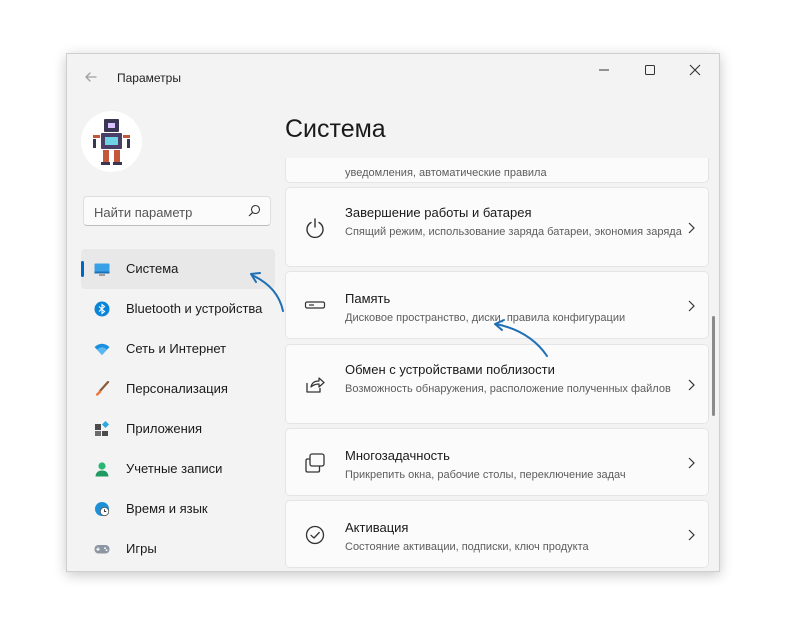  I want to click on title-bar: Параметры, so click(393, 77).